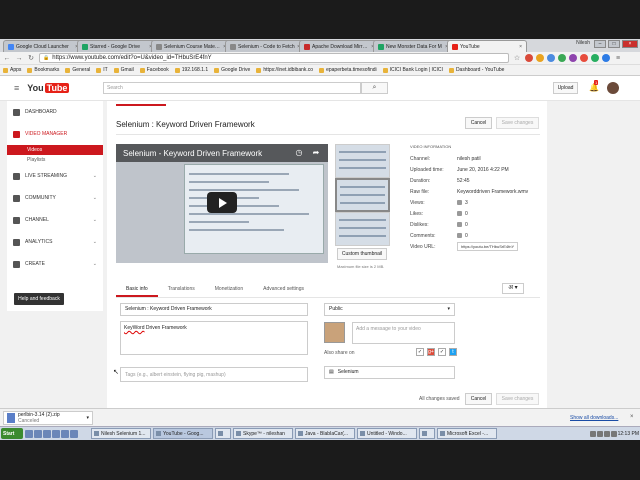 The height and width of the screenshot is (480, 640). Describe the element at coordinates (362, 254) in the screenshot. I see `custom-thumbnail-button: Custom thumbnail` at that location.